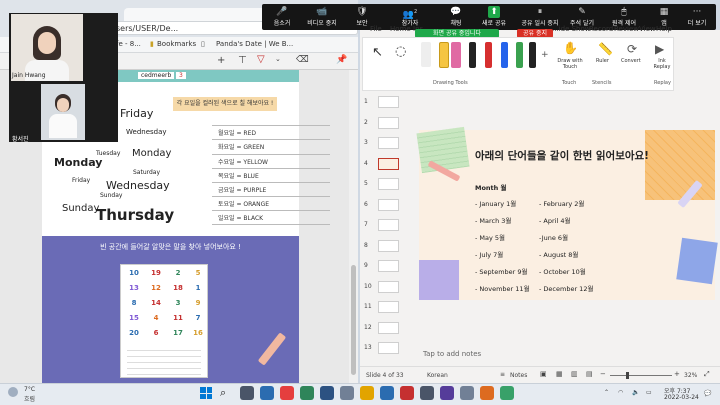  Describe the element at coordinates (488, 55) in the screenshot. I see `pen-red-icon` at that location.